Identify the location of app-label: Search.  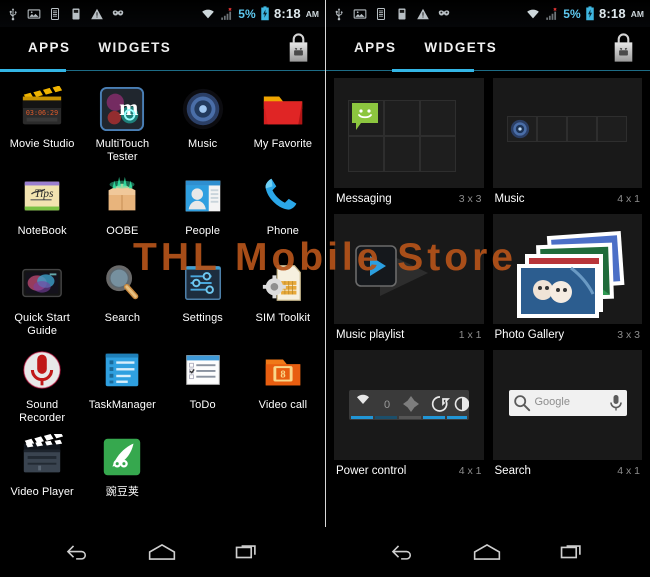
(122, 318).